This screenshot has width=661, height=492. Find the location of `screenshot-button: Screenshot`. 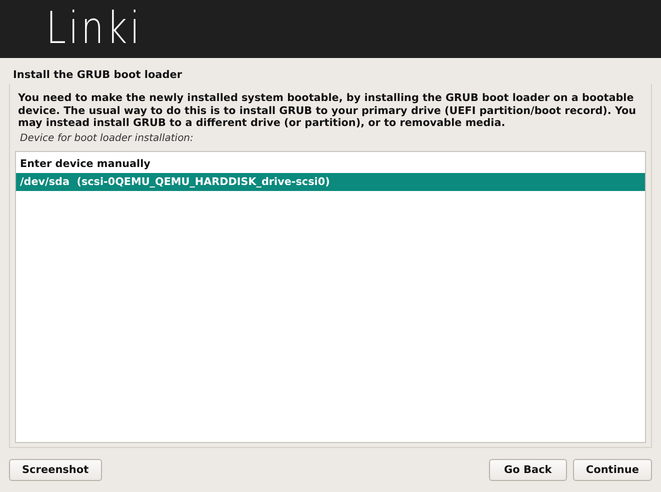

screenshot-button: Screenshot is located at coordinates (55, 470).